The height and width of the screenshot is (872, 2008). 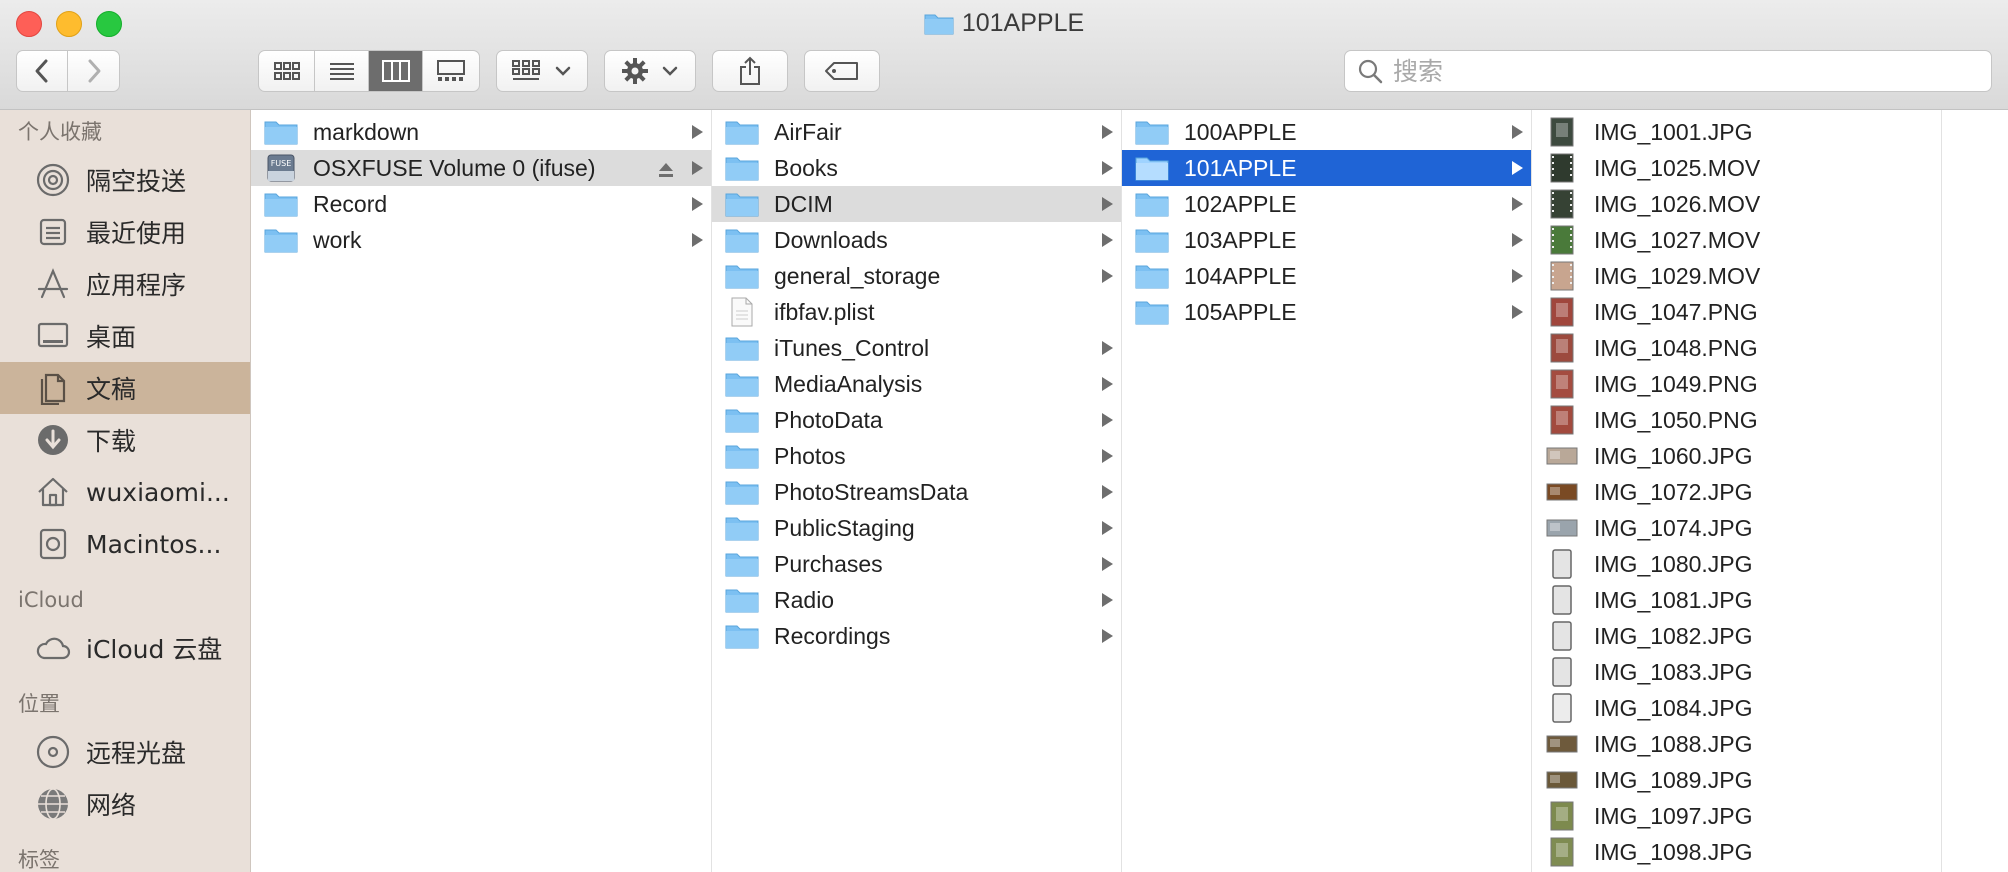 What do you see at coordinates (916, 564) in the screenshot?
I see `folder-row: Purchases` at bounding box center [916, 564].